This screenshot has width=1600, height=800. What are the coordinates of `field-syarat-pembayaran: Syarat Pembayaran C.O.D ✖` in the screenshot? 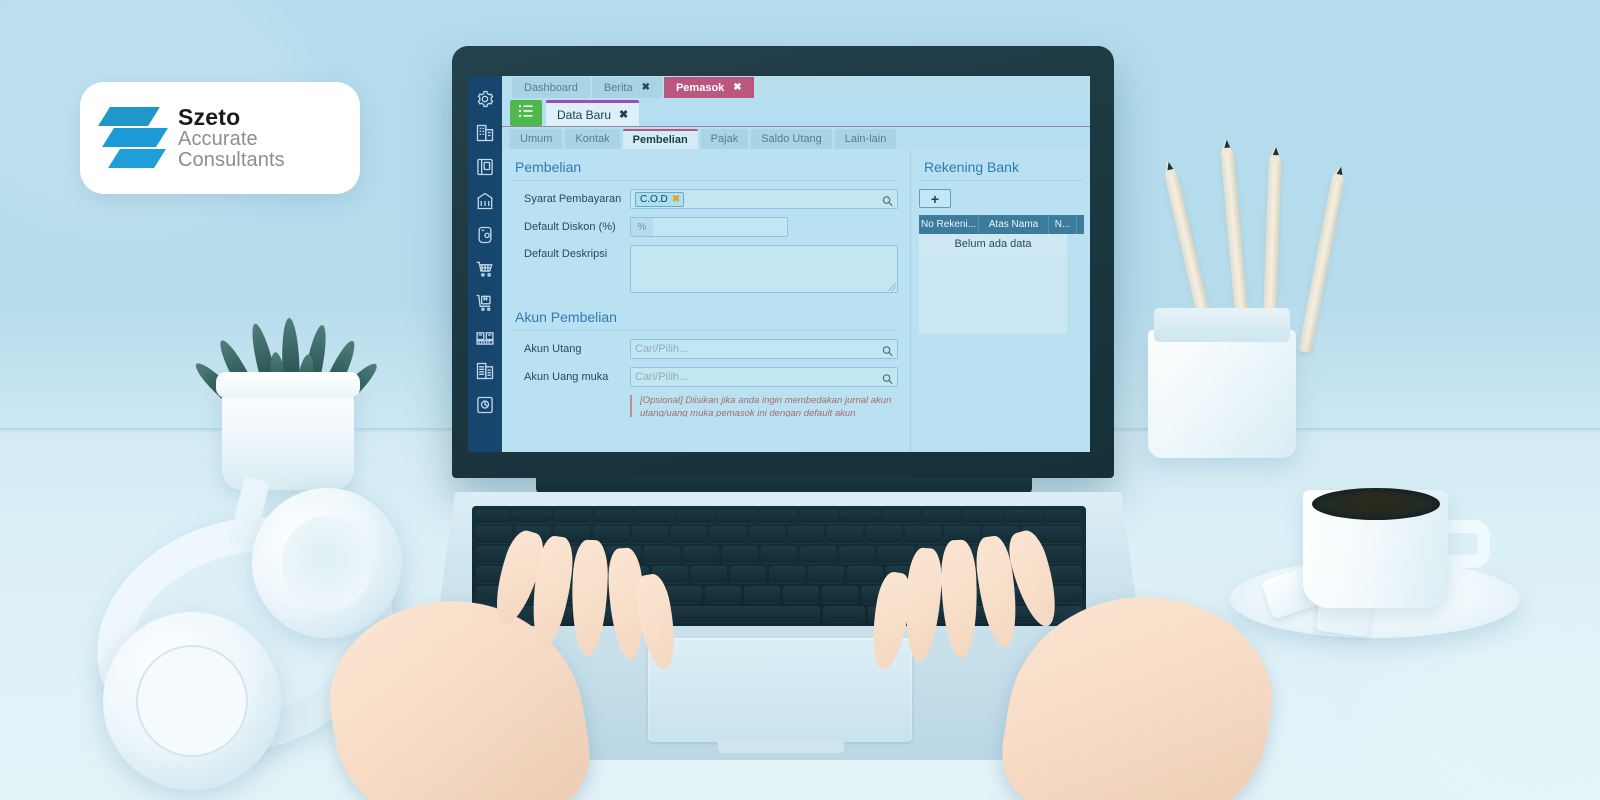 It's located at (704, 199).